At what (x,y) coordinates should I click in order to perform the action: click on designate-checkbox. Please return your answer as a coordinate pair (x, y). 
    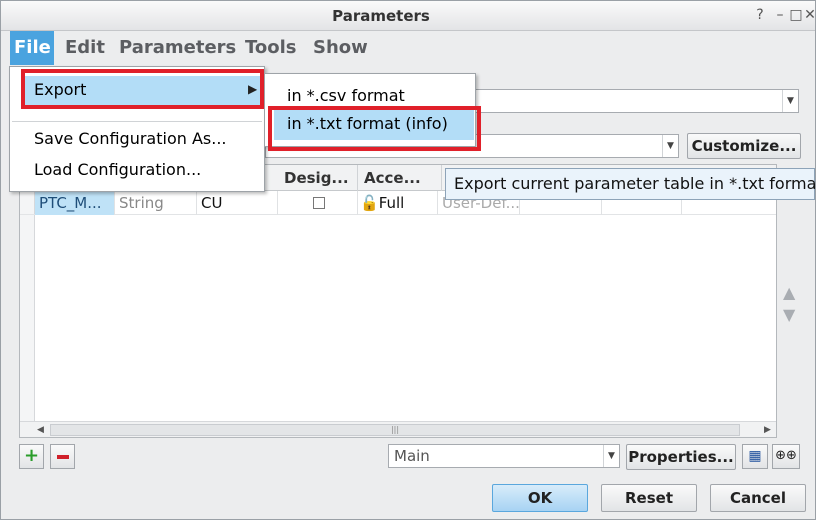
    Looking at the image, I should click on (319, 203).